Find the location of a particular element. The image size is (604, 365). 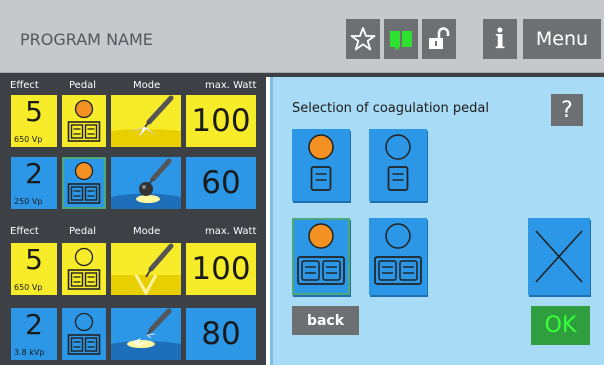

pedal-option-empty-single is located at coordinates (398, 165).